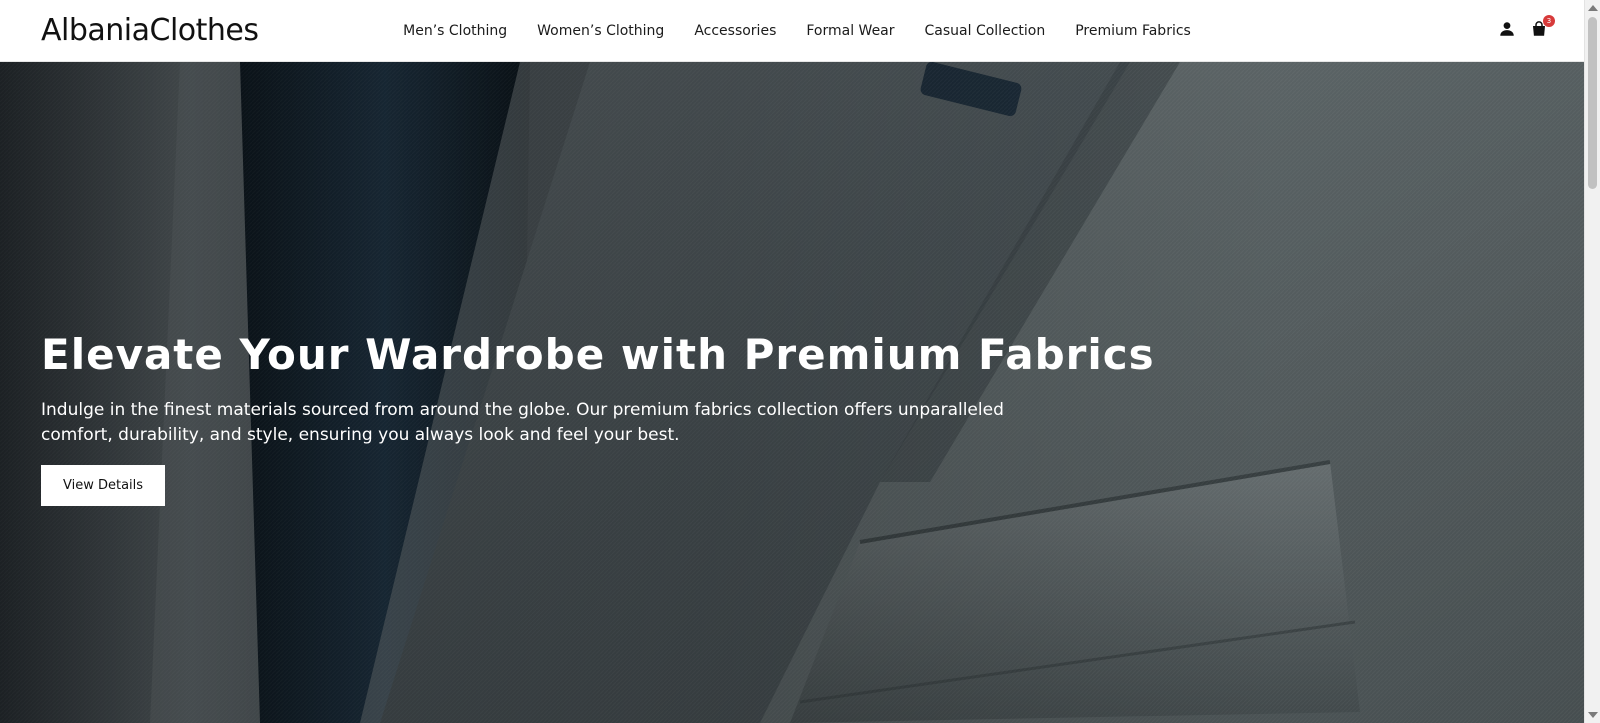 The height and width of the screenshot is (723, 1600). What do you see at coordinates (1549, 21) in the screenshot?
I see `cart-count-badge: 3` at bounding box center [1549, 21].